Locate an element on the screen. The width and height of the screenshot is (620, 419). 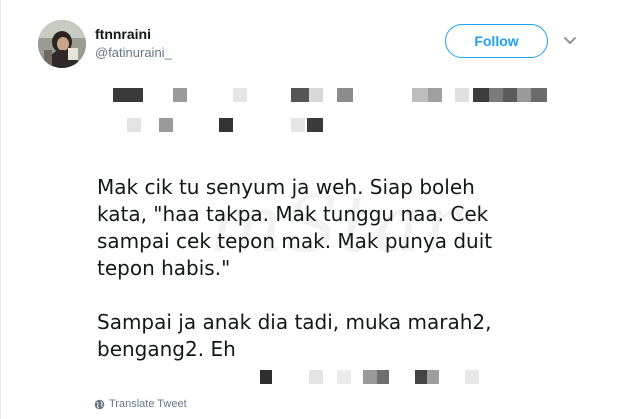
tweet-line: Mak cik tu senyum ja weh. Siap boleh is located at coordinates (286, 187).